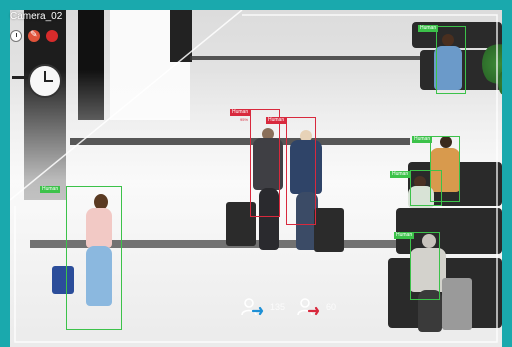  Describe the element at coordinates (308, 307) in the screenshot. I see `person-exit-icon` at that location.